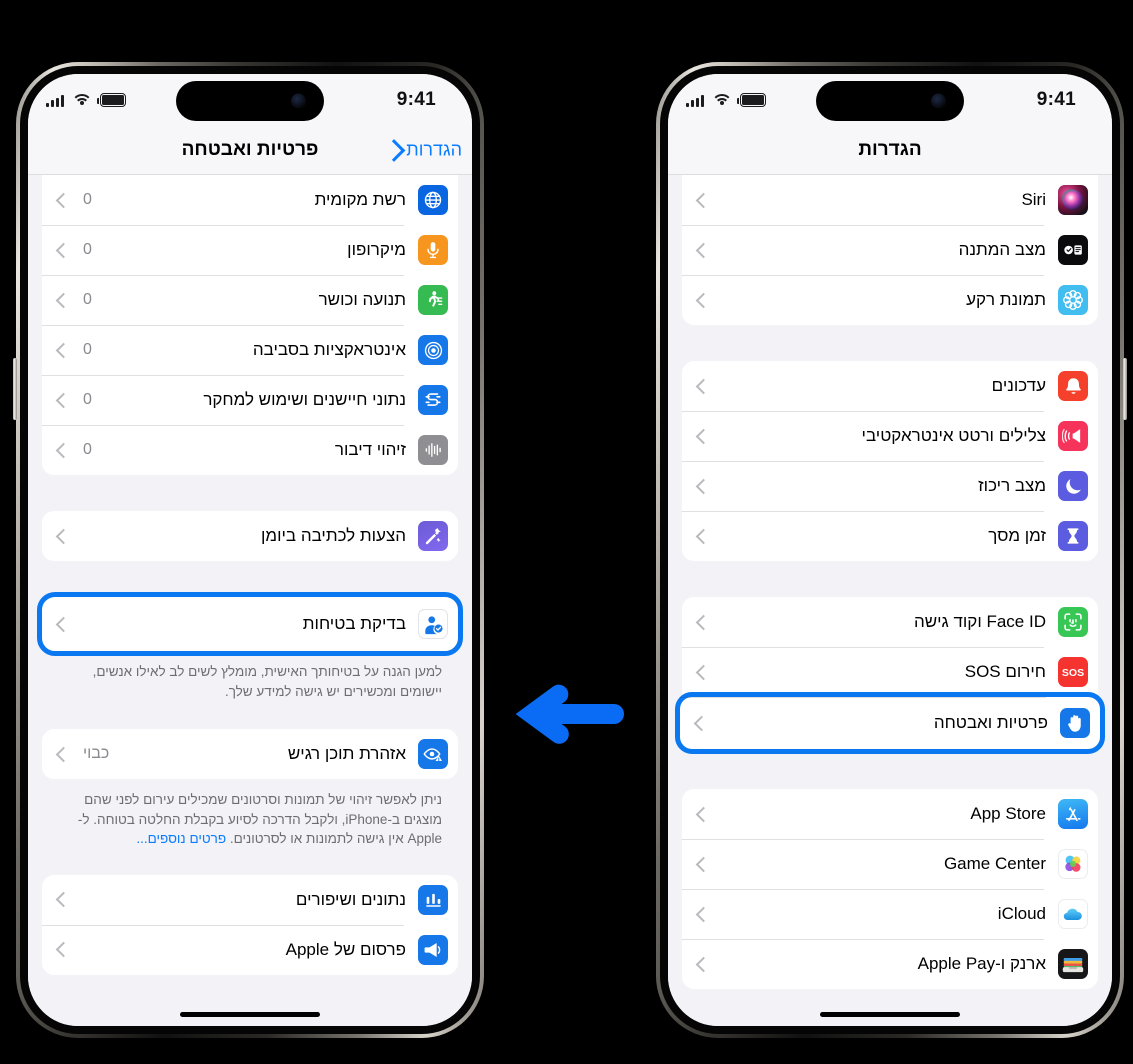 The image size is (1133, 1064). I want to click on right-status-bar: 9:41, so click(890, 100).